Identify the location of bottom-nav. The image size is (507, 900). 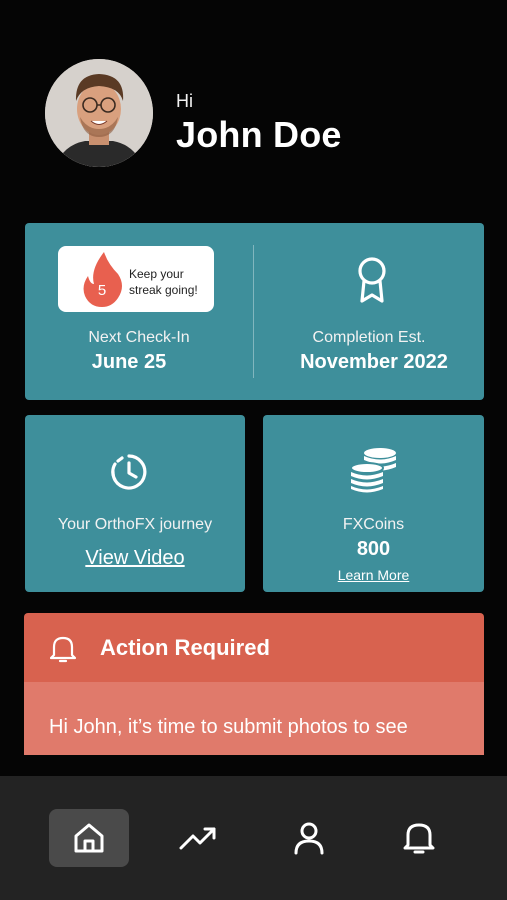
(253, 838).